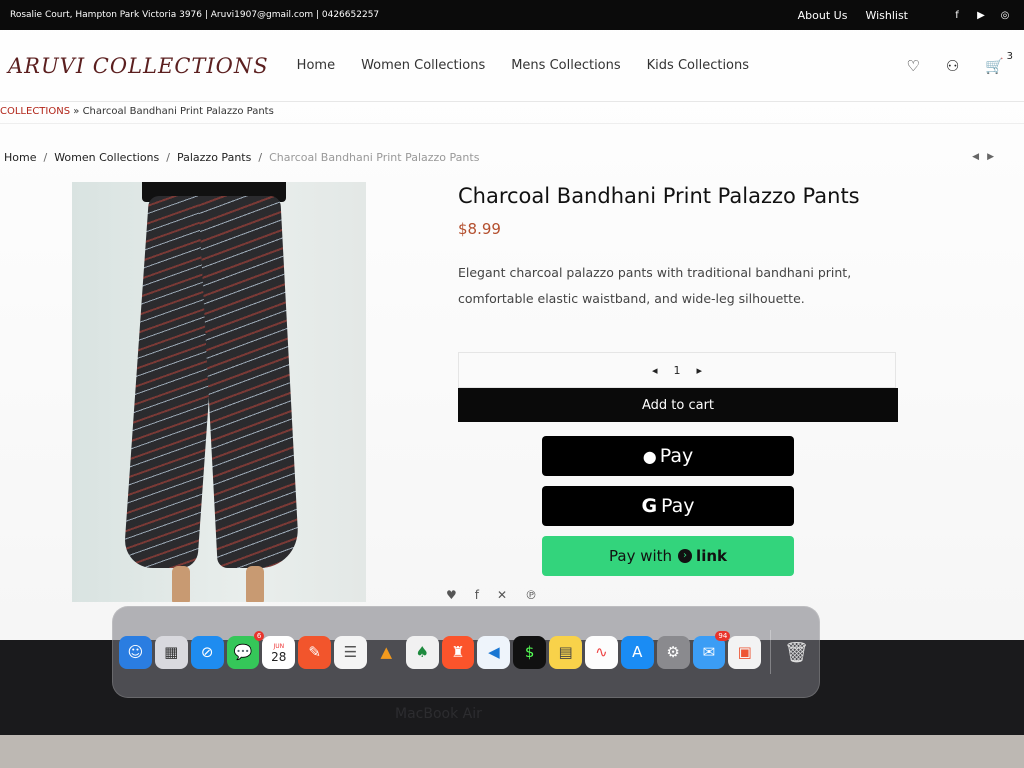 The image size is (1024, 768). I want to click on system-settings-icon: ⚙, so click(673, 652).